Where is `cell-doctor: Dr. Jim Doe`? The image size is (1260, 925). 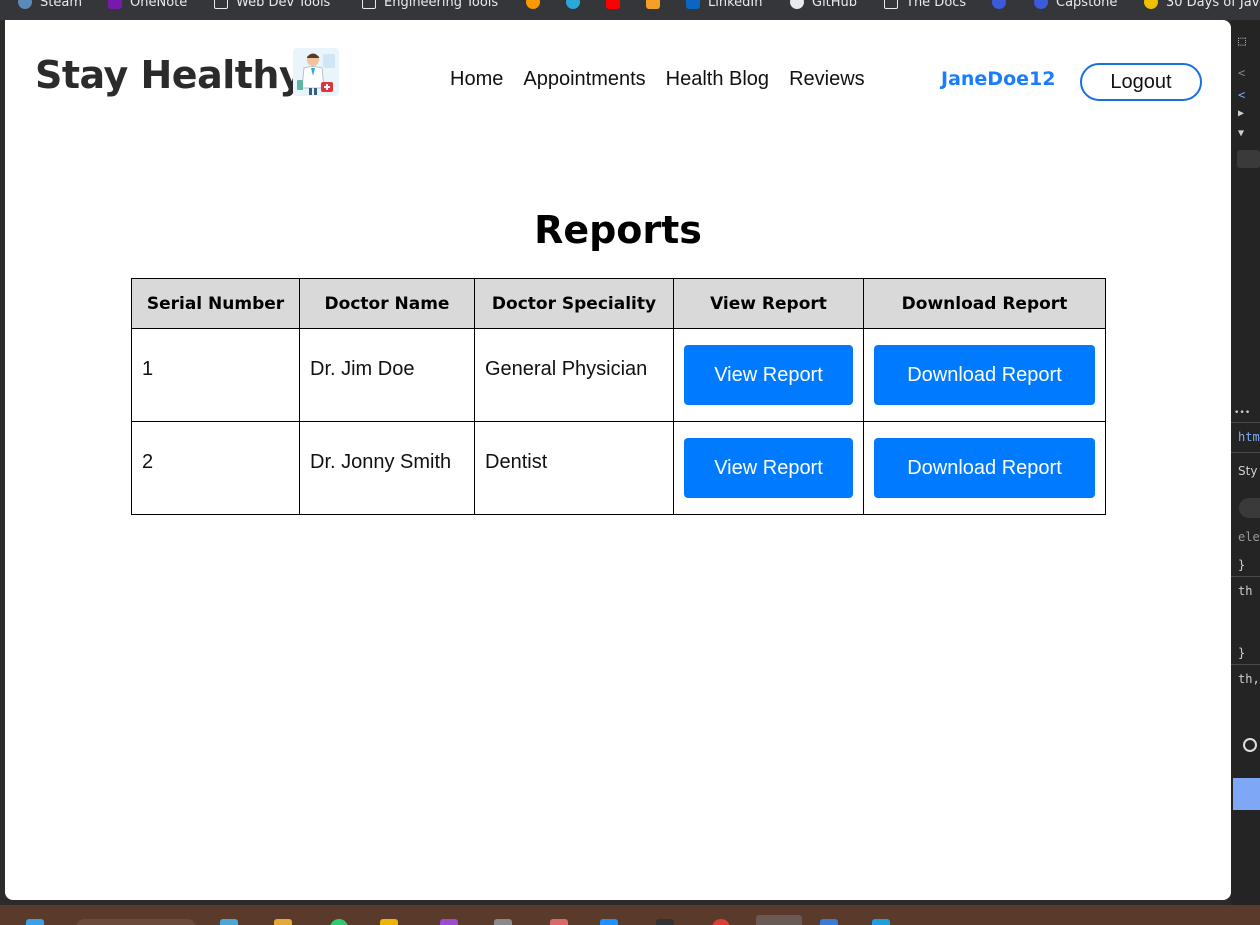
cell-doctor: Dr. Jim Doe is located at coordinates (387, 375).